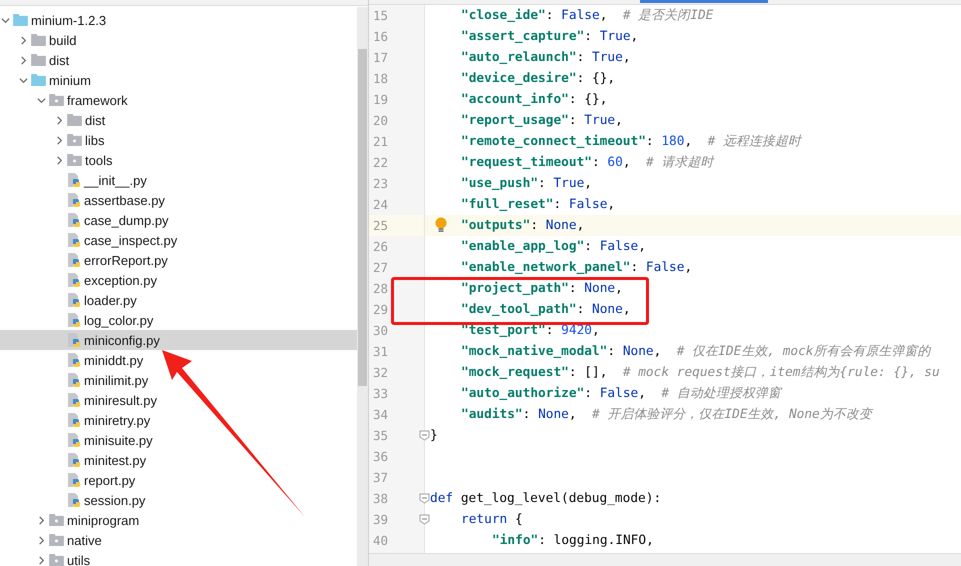 The width and height of the screenshot is (961, 566). Describe the element at coordinates (78, 559) in the screenshot. I see `file-name: utils` at that location.